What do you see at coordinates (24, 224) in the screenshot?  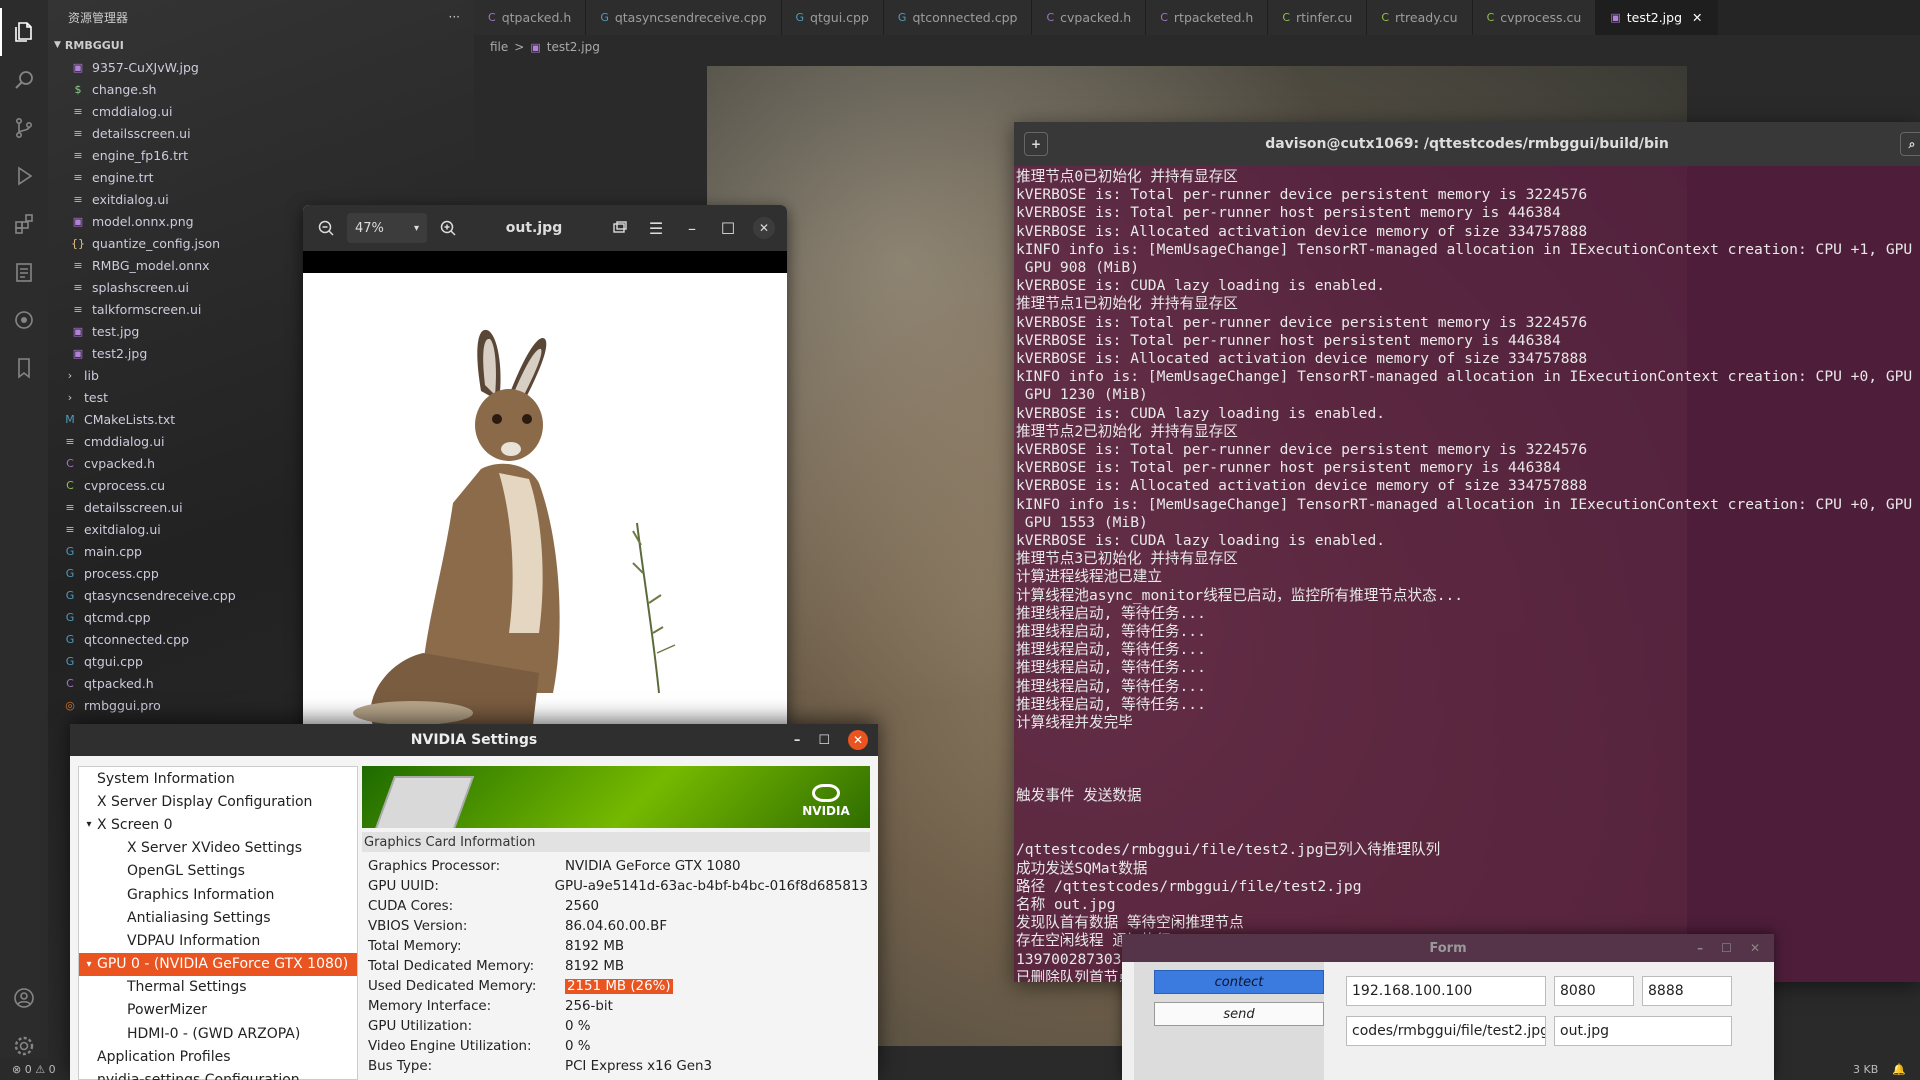 I see `extensions-icon` at bounding box center [24, 224].